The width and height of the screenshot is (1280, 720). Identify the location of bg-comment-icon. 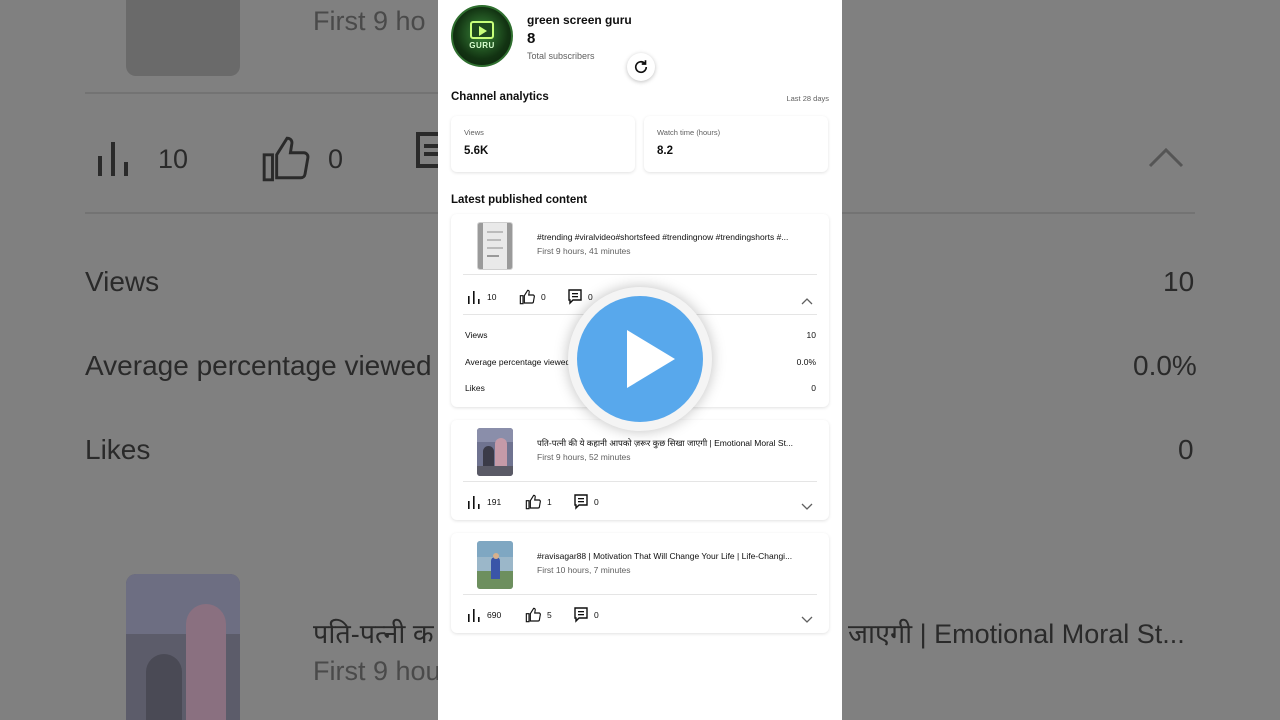
(433, 154).